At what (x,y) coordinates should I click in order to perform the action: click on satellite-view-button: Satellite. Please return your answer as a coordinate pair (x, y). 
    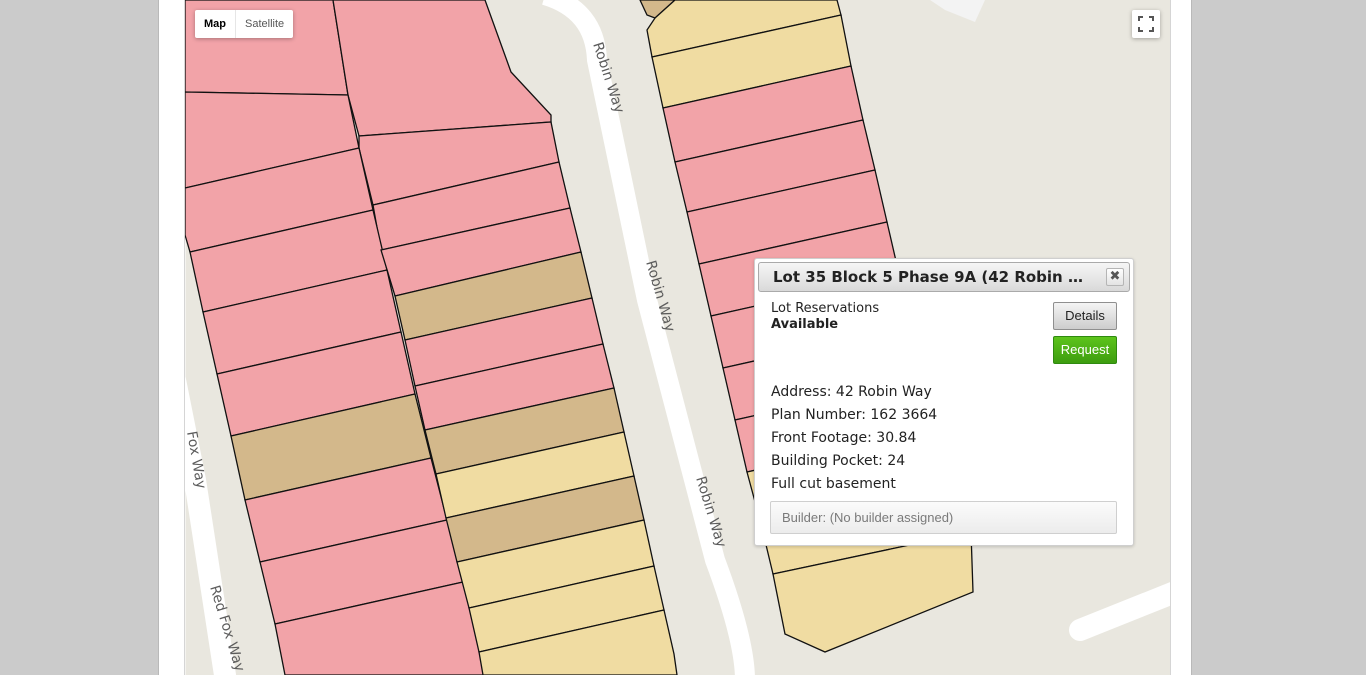
    Looking at the image, I should click on (264, 24).